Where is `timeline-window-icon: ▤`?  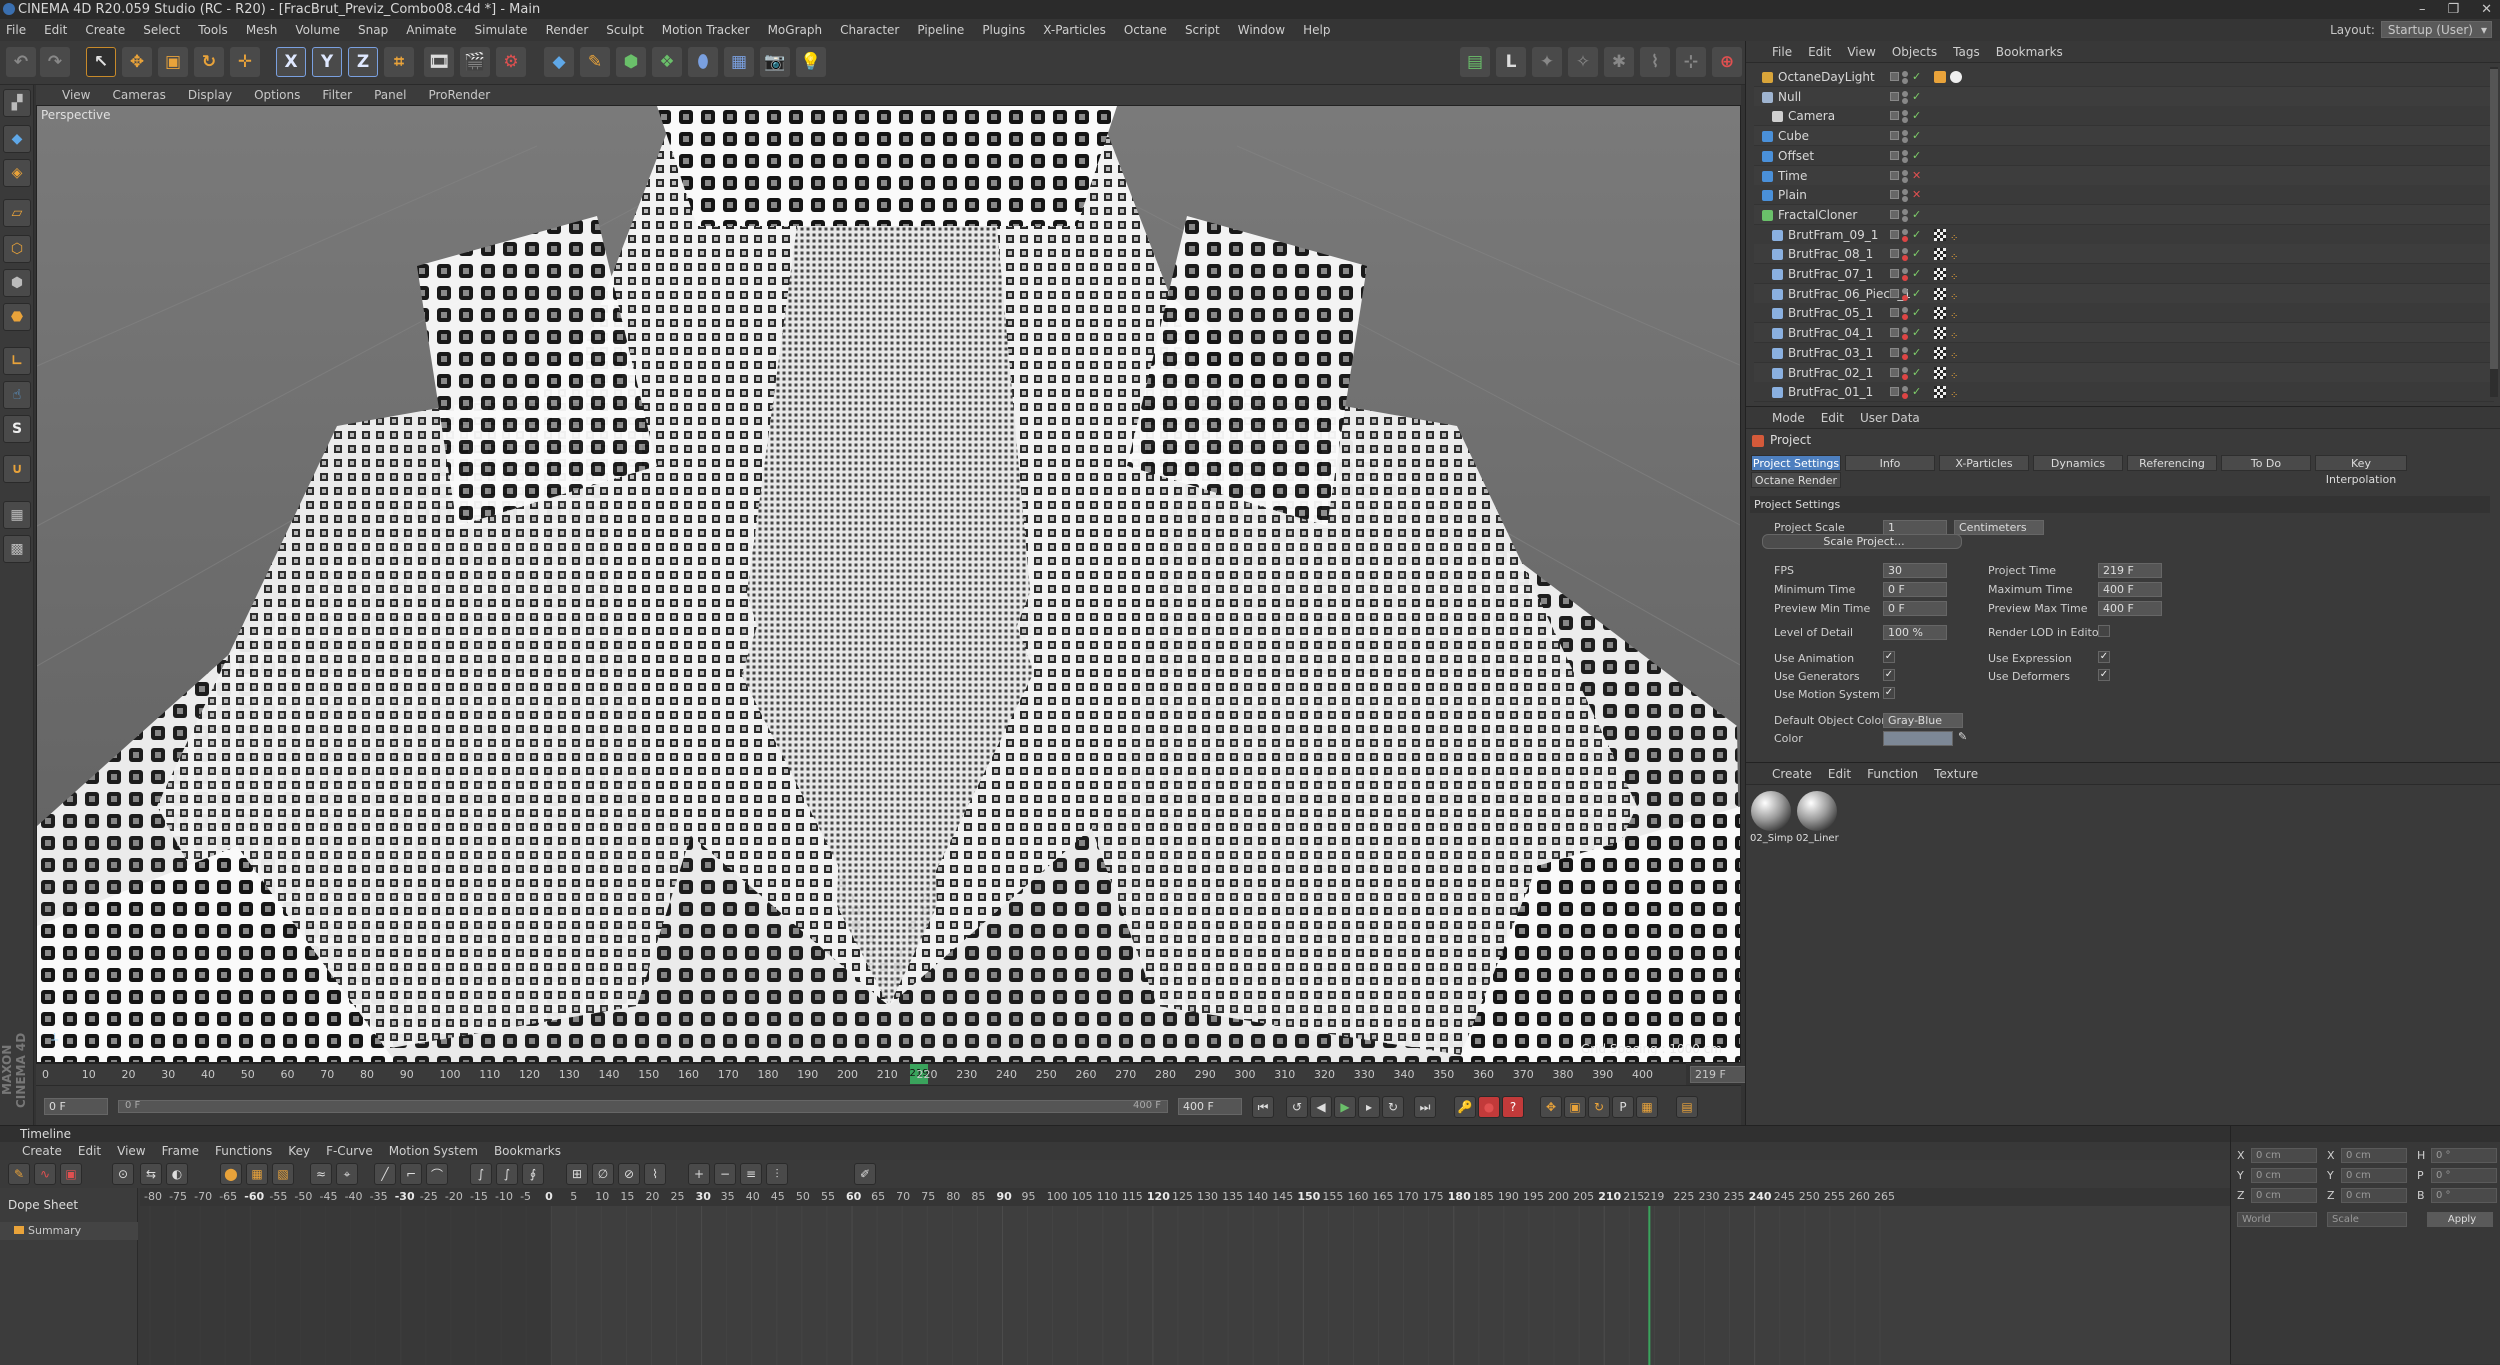
timeline-window-icon: ▤ is located at coordinates (1687, 1107).